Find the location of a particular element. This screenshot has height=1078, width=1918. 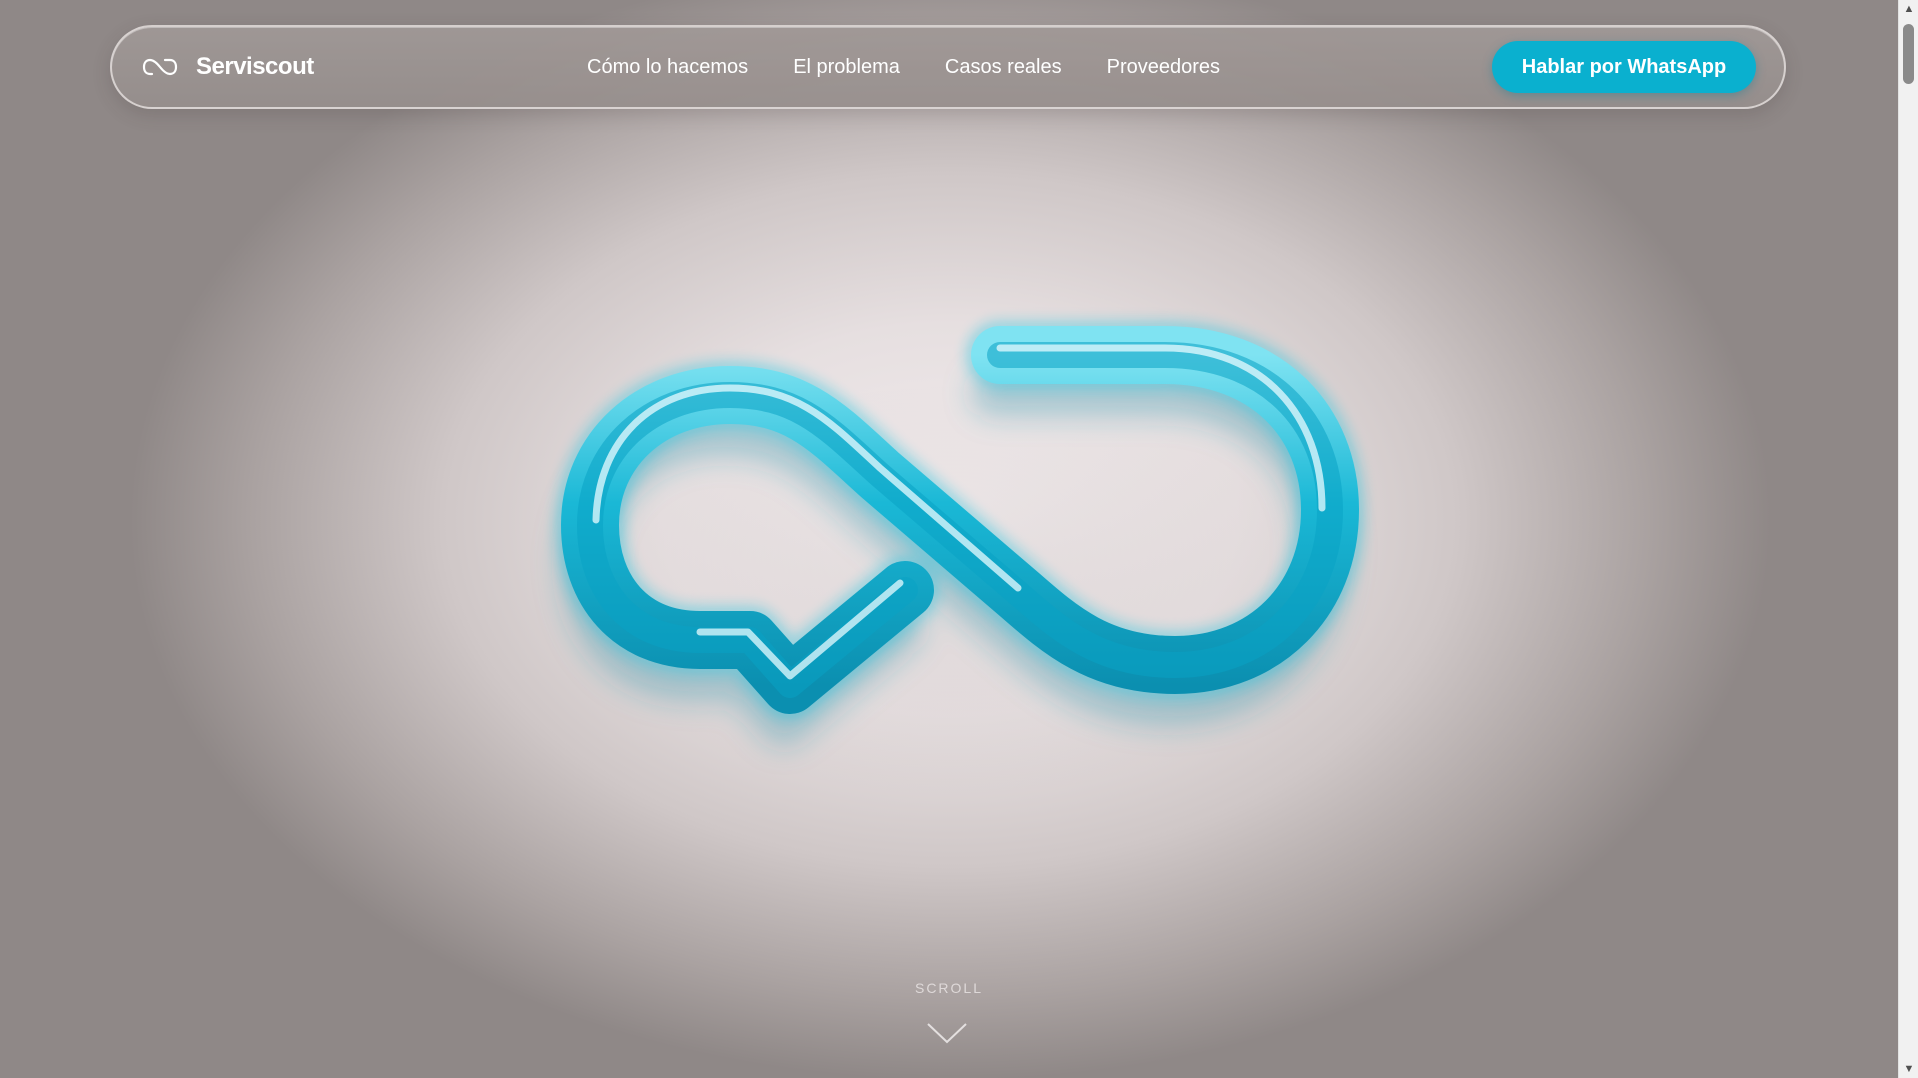

whatsapp-cta-button: Hablar por WhatsApp is located at coordinates (1624, 67).